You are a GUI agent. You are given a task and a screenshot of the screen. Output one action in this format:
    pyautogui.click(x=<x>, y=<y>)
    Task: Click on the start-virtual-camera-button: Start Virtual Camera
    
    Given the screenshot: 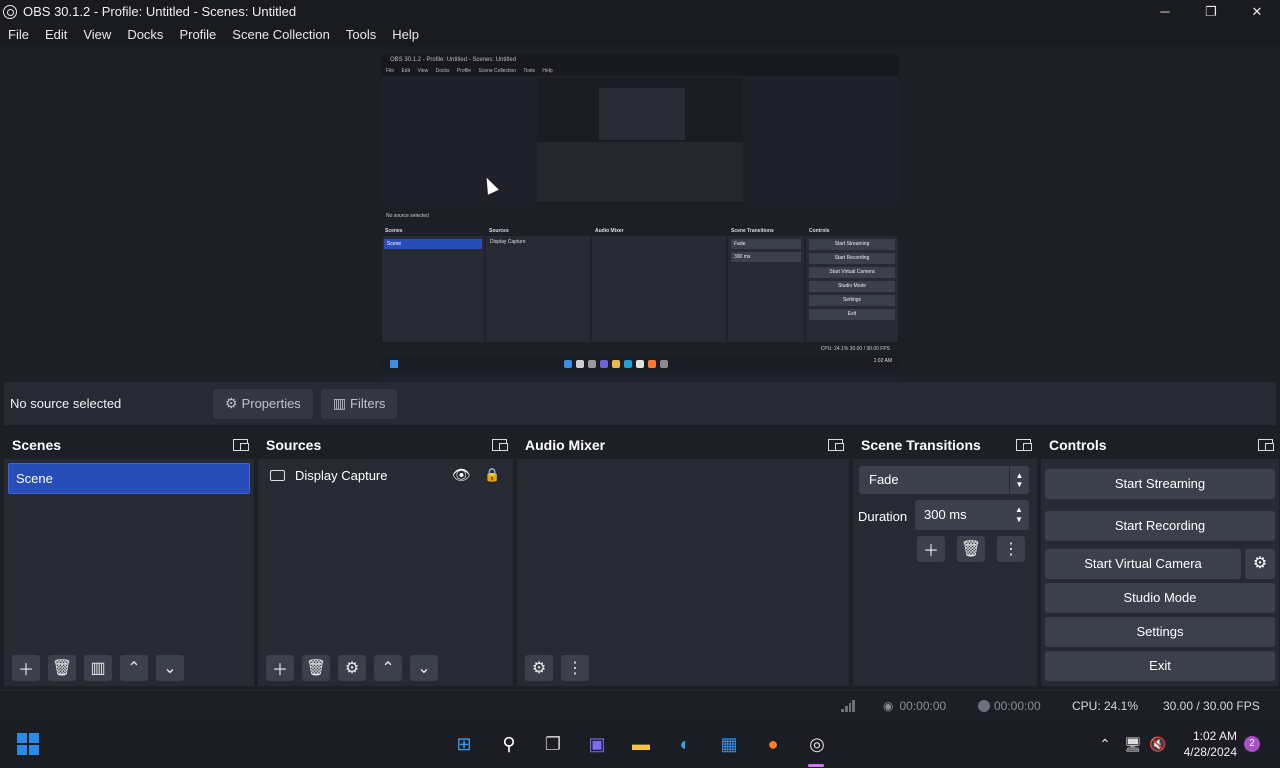 What is the action you would take?
    pyautogui.click(x=1143, y=564)
    